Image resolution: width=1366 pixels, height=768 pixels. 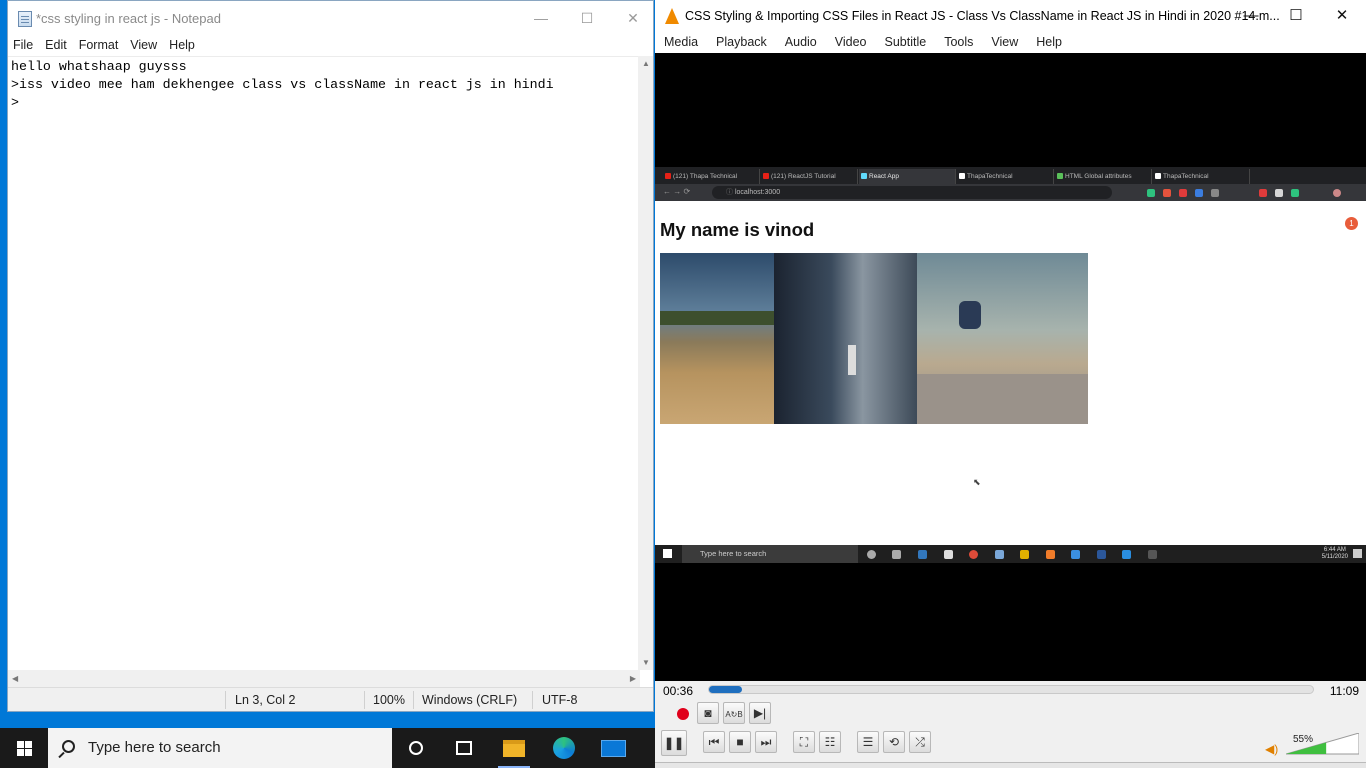 I want to click on scroll-left-icon: ◀, so click(x=15, y=678).